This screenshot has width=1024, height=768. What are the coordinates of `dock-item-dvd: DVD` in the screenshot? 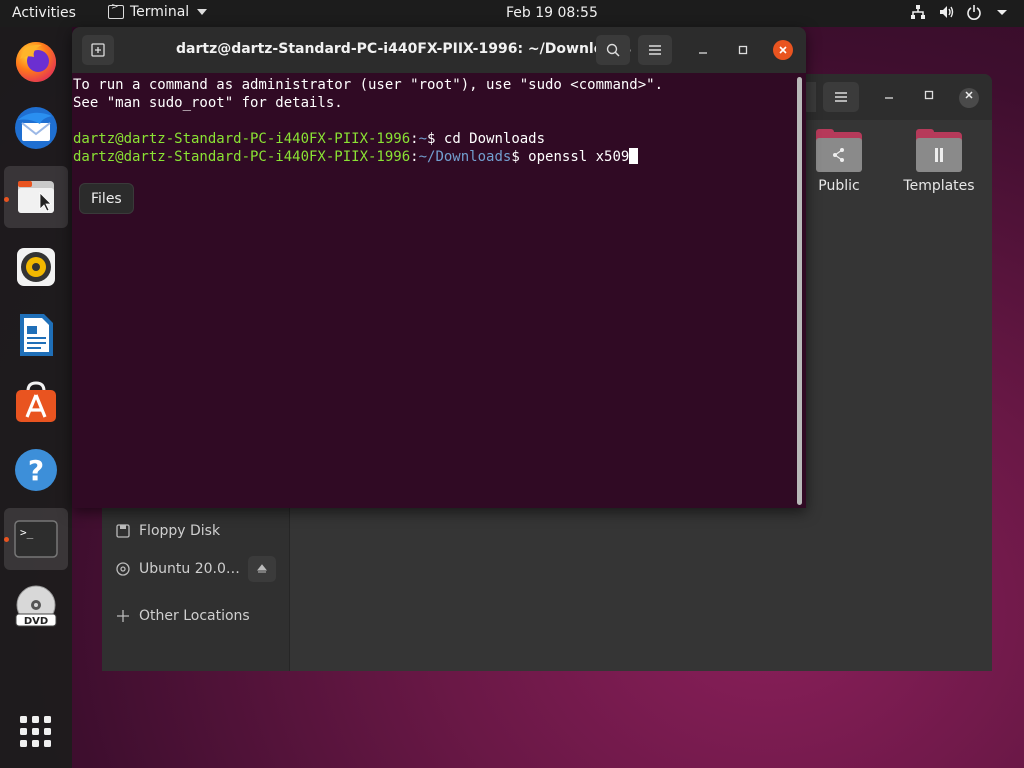 It's located at (36, 607).